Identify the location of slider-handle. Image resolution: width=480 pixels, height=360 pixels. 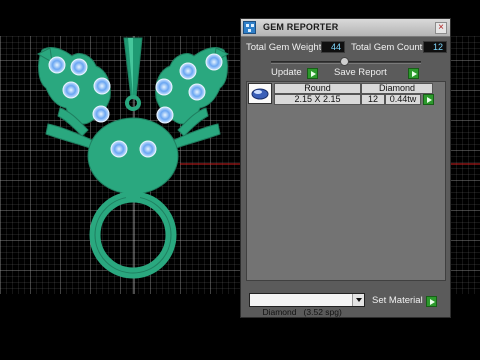
(344, 61).